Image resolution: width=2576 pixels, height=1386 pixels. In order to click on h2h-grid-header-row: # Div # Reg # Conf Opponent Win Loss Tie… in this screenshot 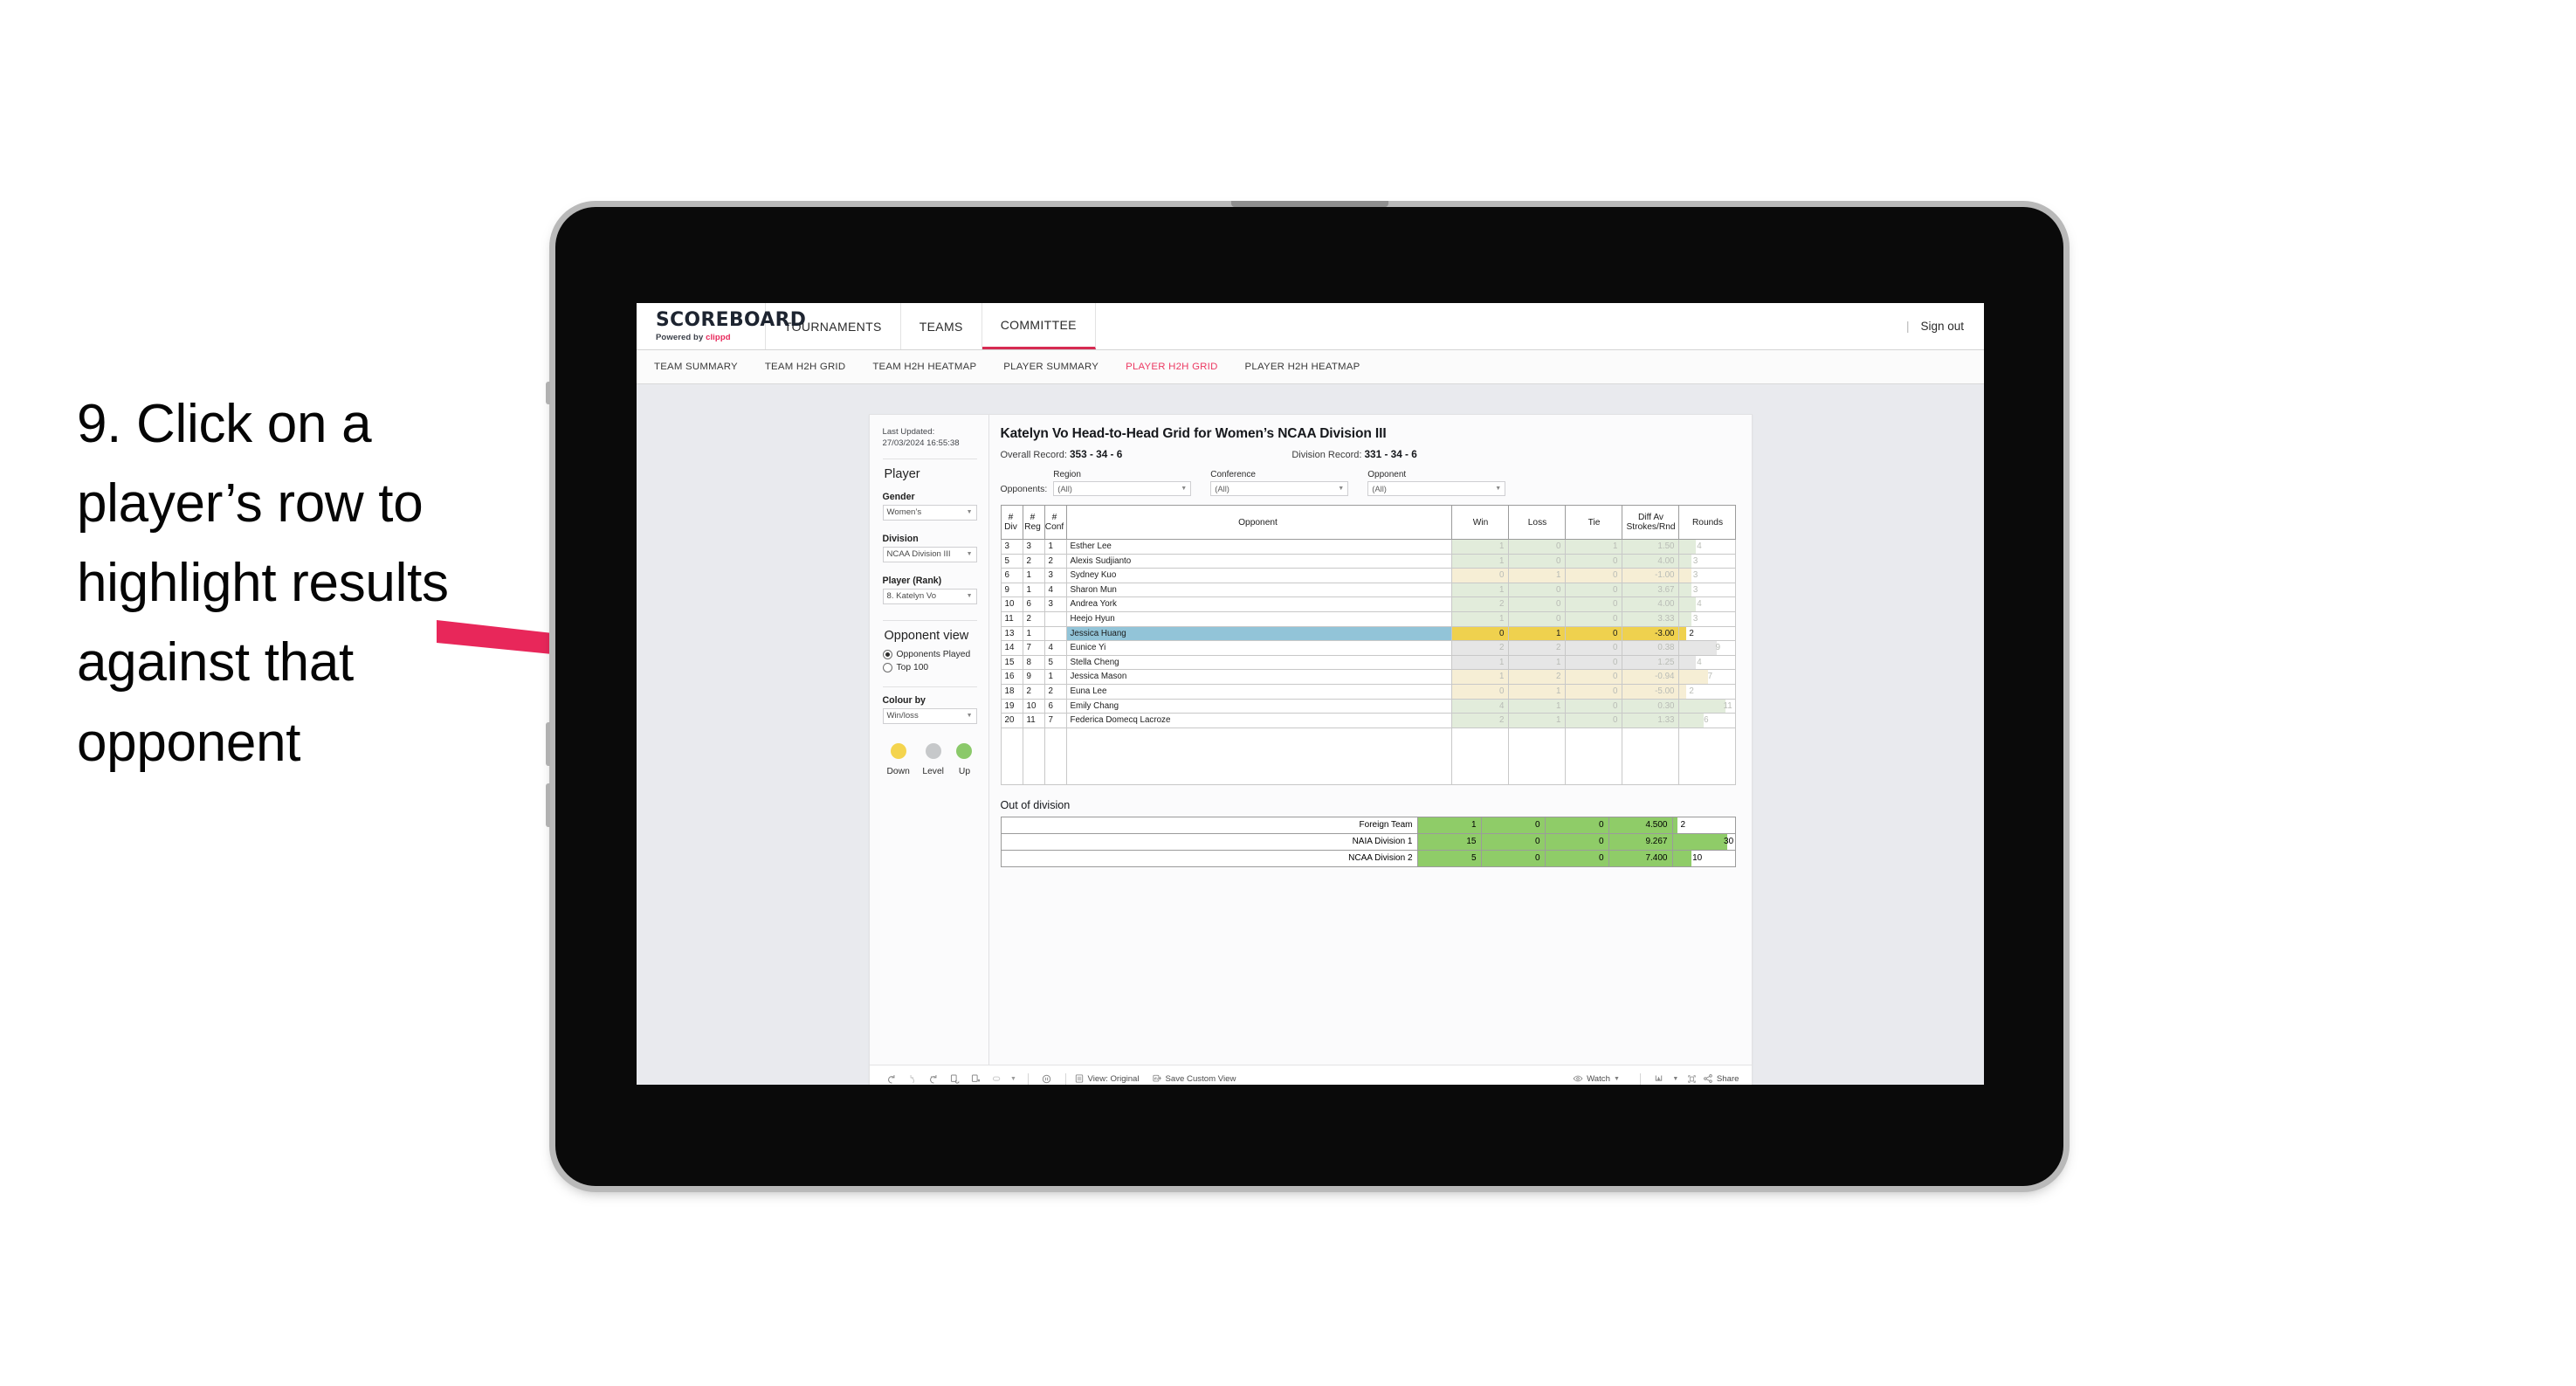, I will do `click(1368, 522)`.